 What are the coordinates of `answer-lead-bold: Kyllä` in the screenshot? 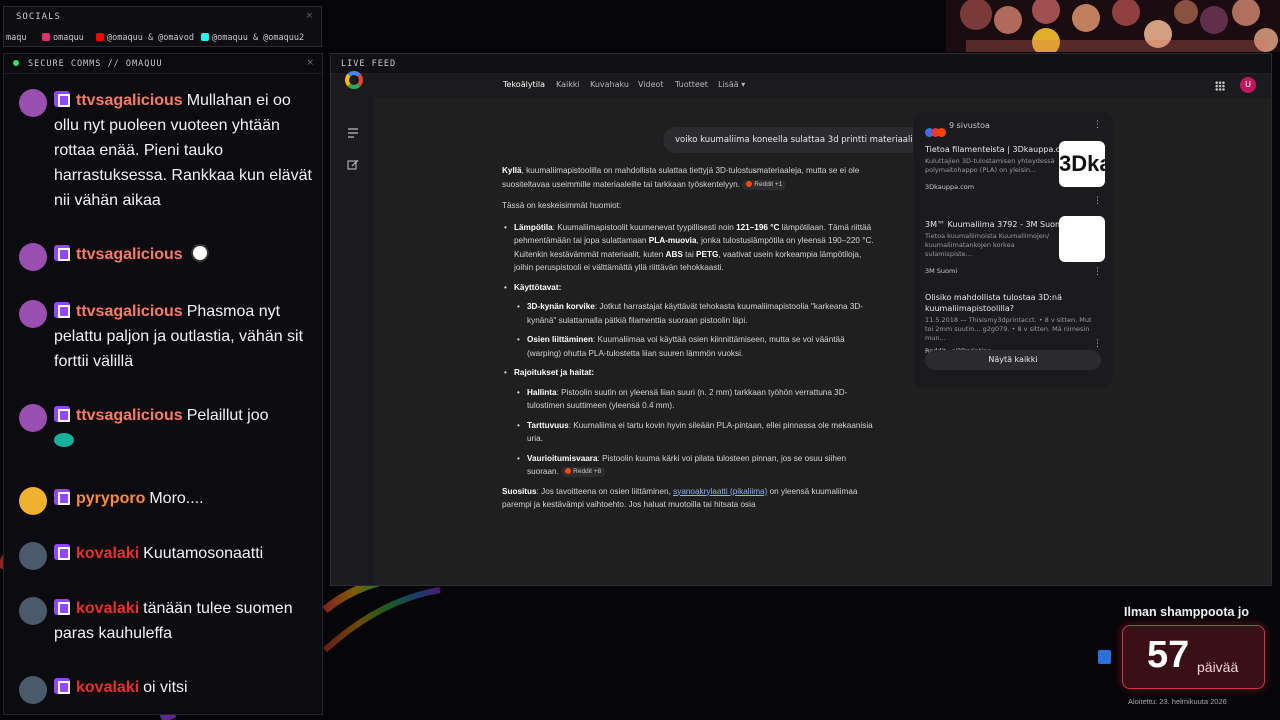 It's located at (512, 170).